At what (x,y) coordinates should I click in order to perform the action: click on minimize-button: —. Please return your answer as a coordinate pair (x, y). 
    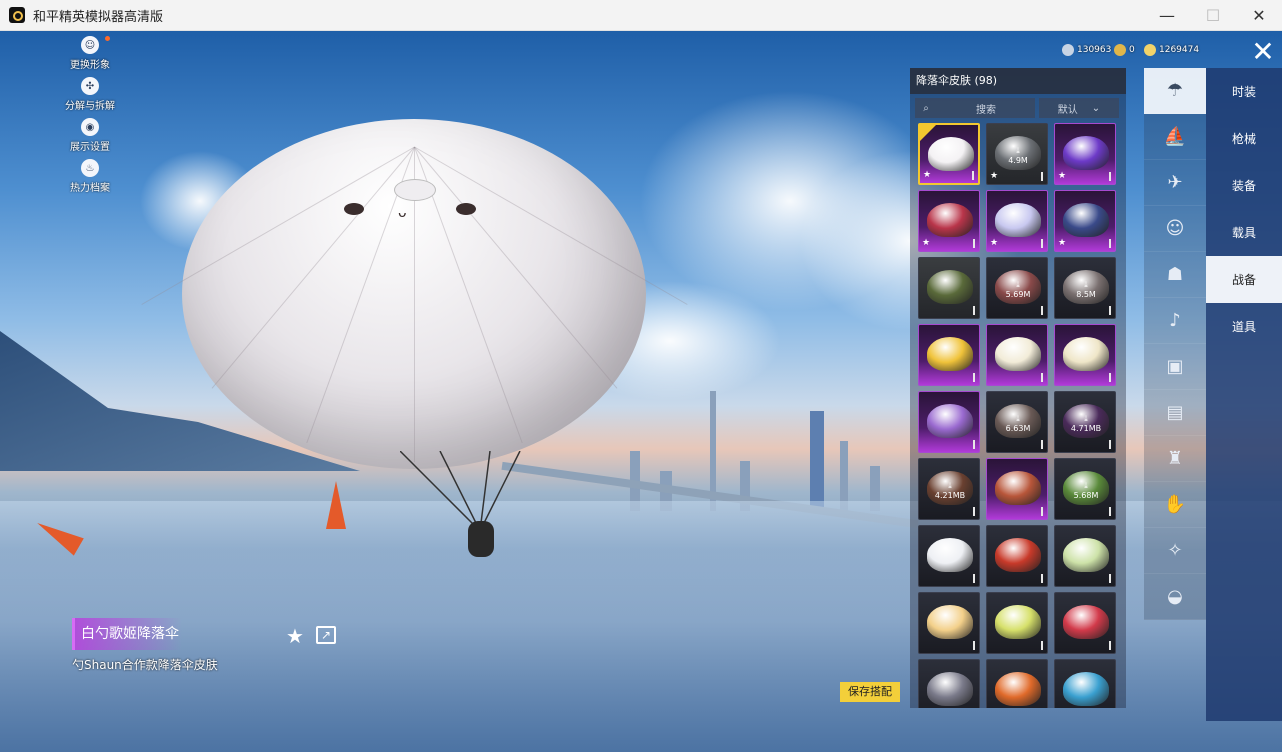
    Looking at the image, I should click on (1167, 15).